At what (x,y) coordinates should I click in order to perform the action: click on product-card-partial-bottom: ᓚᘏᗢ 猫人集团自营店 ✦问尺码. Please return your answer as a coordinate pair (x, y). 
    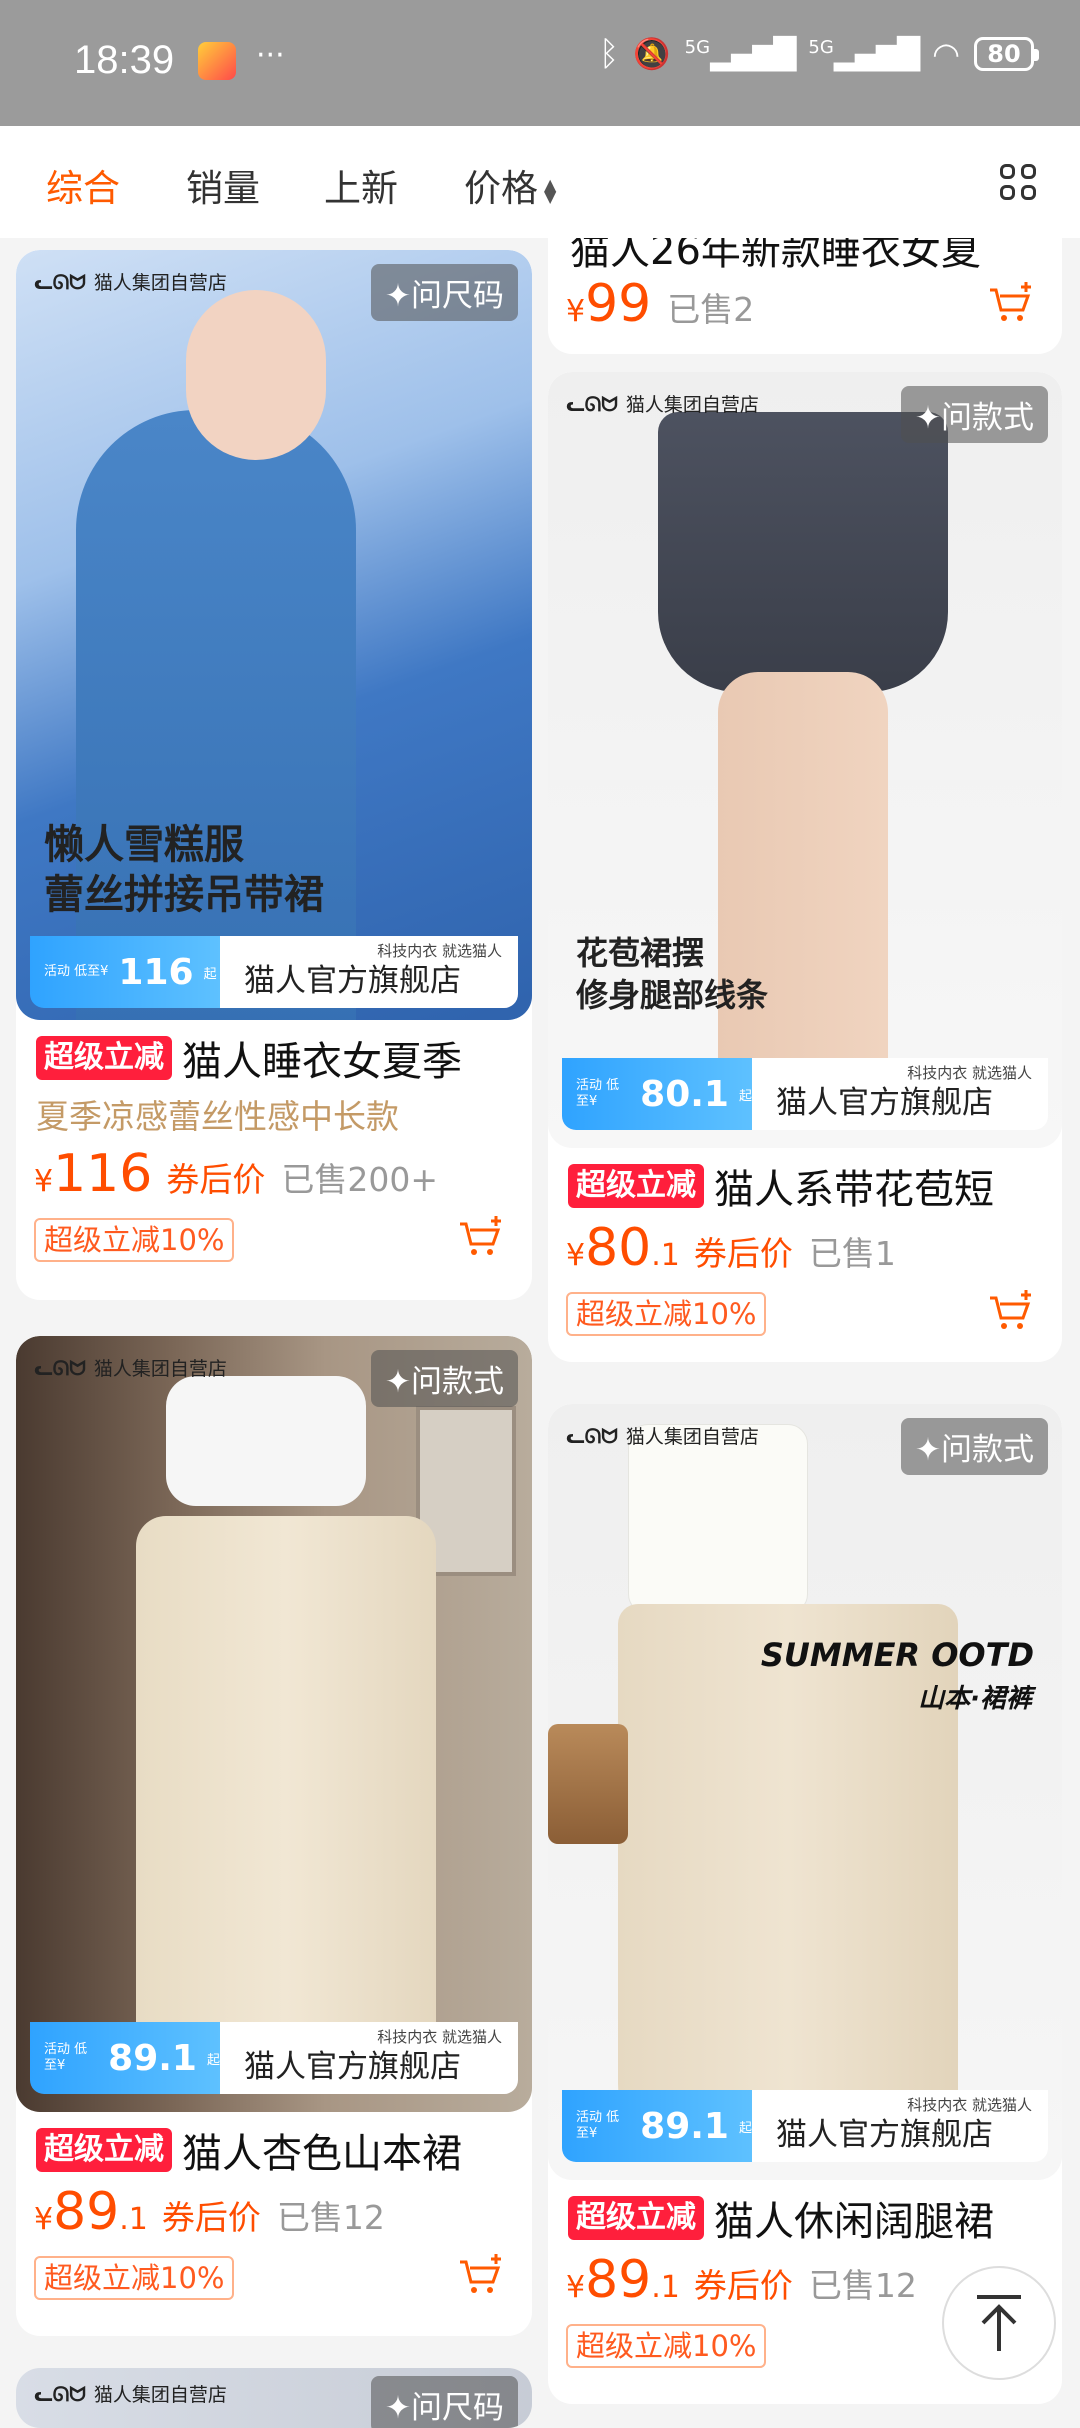
    Looking at the image, I should click on (274, 2398).